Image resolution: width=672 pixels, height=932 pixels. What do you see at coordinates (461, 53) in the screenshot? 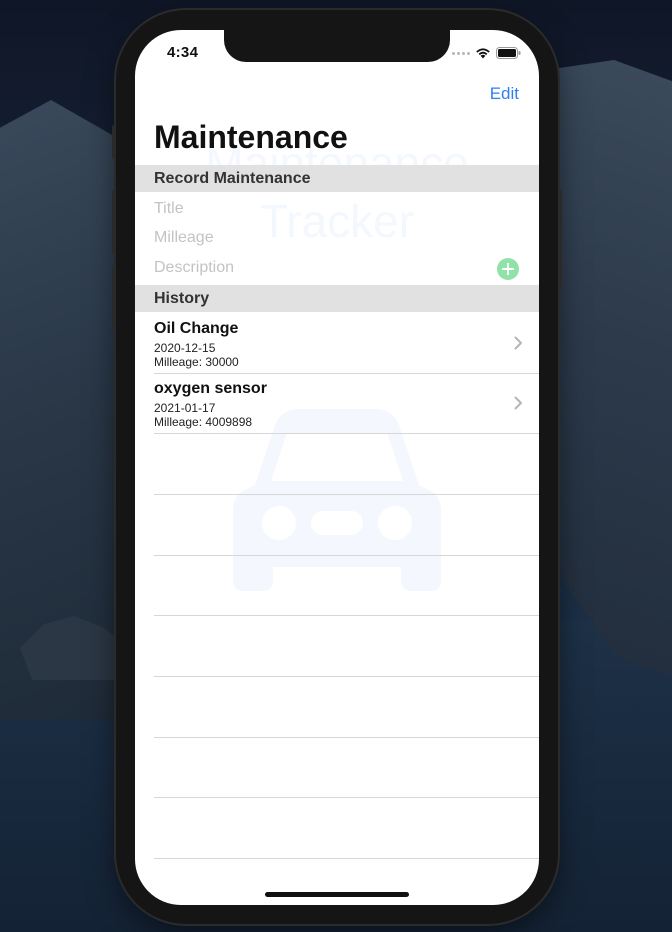
I see `signal-icon` at bounding box center [461, 53].